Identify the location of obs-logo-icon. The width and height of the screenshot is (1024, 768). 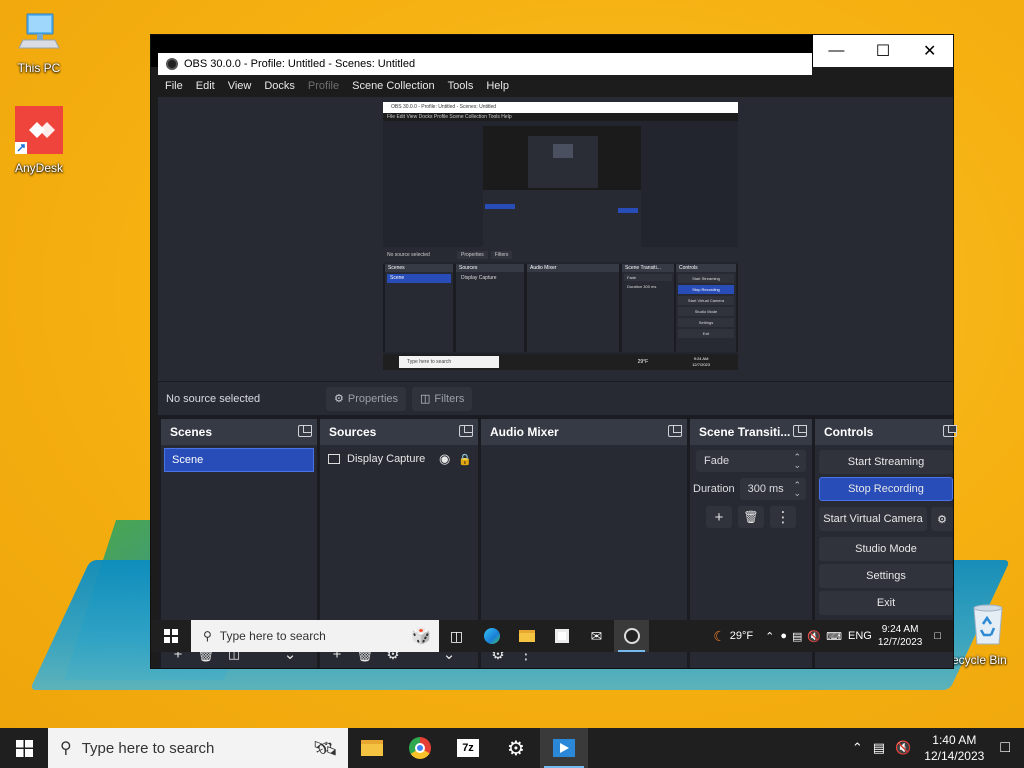
(172, 64).